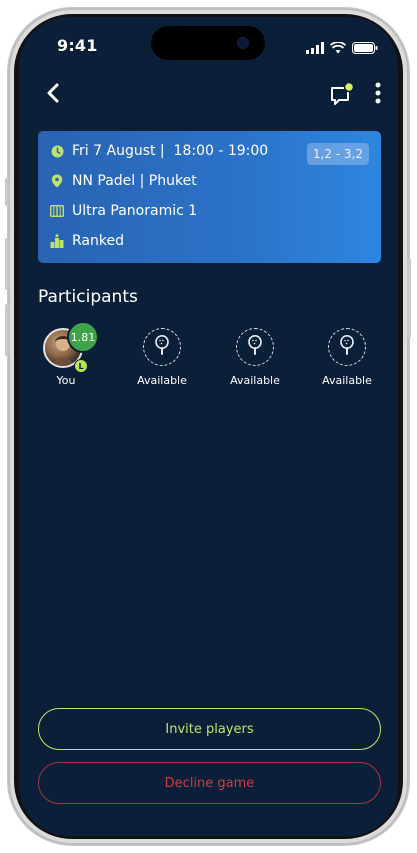 This screenshot has height=853, width=417. What do you see at coordinates (135, 211) in the screenshot?
I see `match-court: Ultra Panoramic 1` at bounding box center [135, 211].